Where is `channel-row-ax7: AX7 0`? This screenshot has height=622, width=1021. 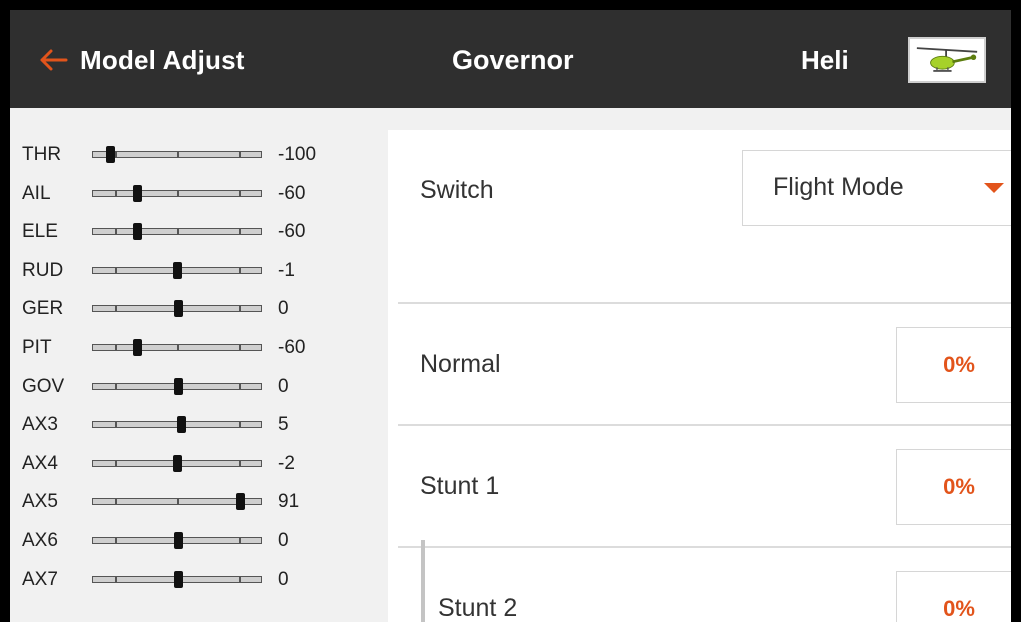
channel-row-ax7: AX7 0 is located at coordinates (197, 580).